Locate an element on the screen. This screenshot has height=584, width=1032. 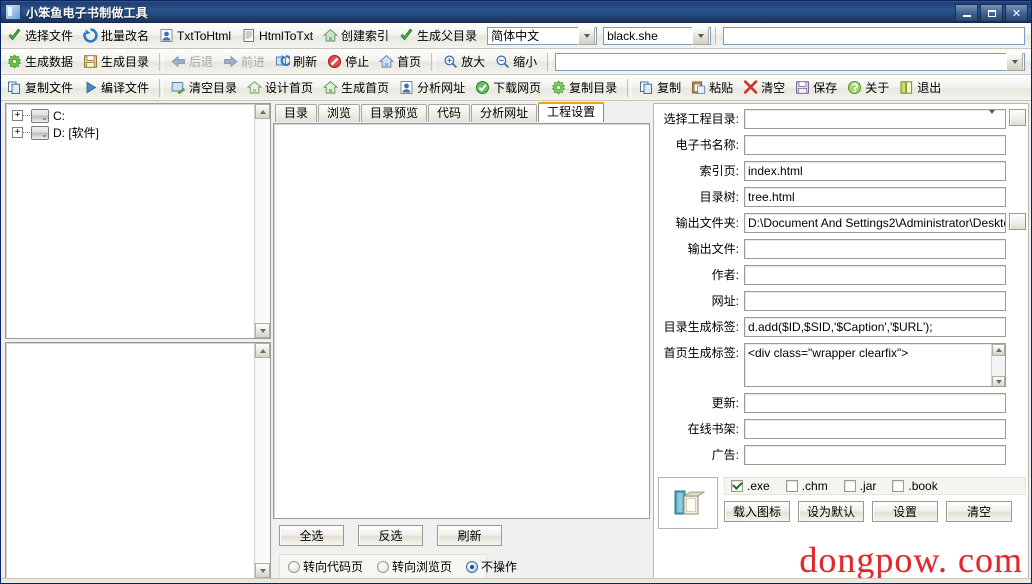
book-name-input is located at coordinates (875, 145).